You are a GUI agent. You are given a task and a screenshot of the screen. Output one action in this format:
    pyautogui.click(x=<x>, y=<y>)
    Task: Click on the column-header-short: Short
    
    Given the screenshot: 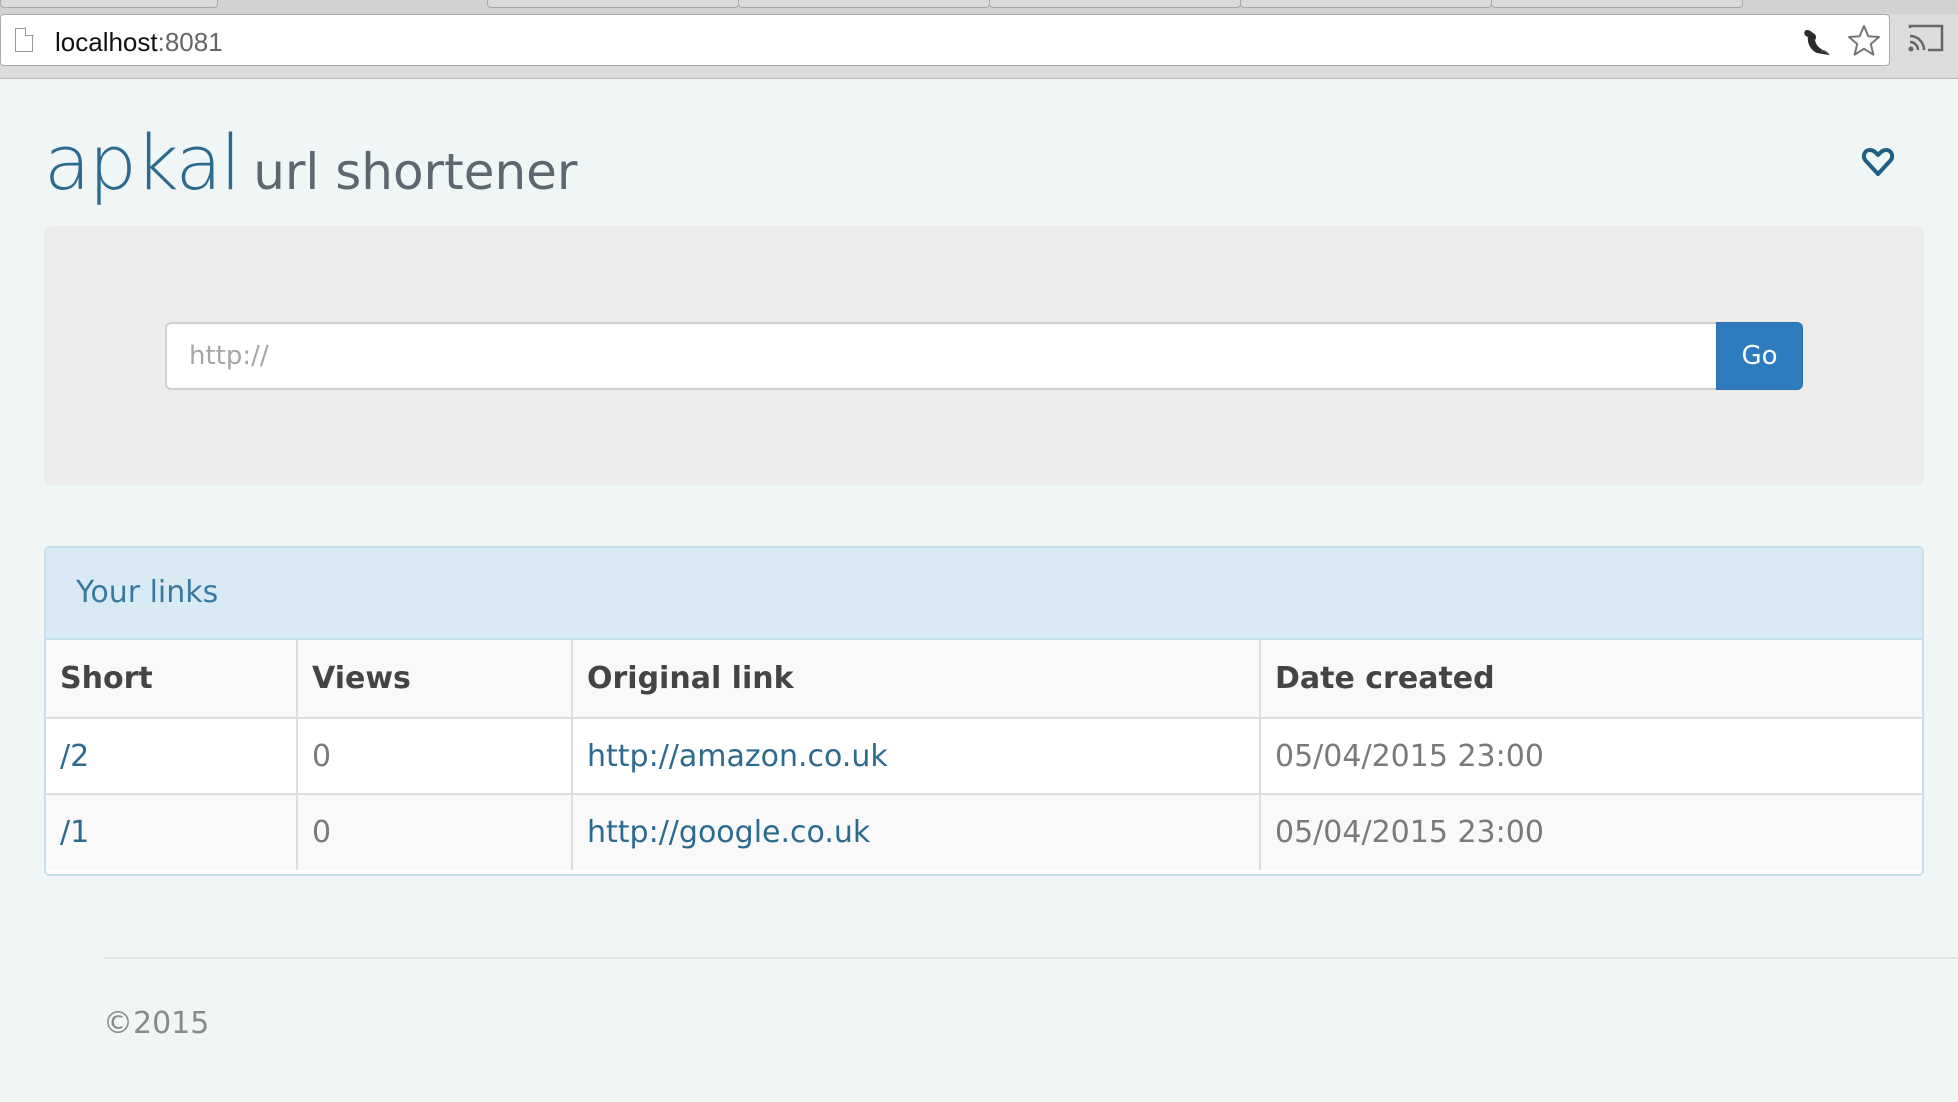 What is the action you would take?
    pyautogui.click(x=172, y=679)
    